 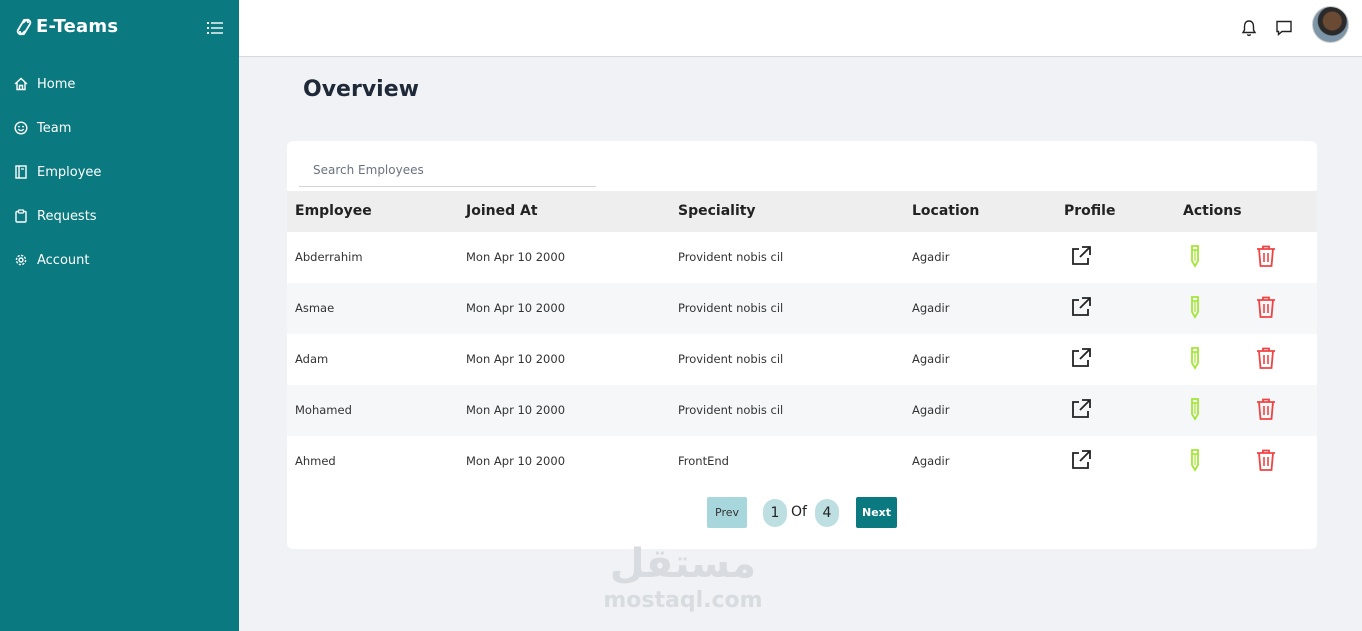 I want to click on pagination: Prev 1 Of 4 Next, so click(x=857, y=513).